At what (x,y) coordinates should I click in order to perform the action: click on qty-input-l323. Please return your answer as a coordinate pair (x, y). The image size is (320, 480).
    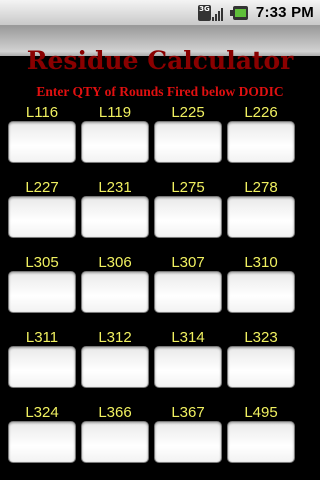
    Looking at the image, I should click on (261, 367).